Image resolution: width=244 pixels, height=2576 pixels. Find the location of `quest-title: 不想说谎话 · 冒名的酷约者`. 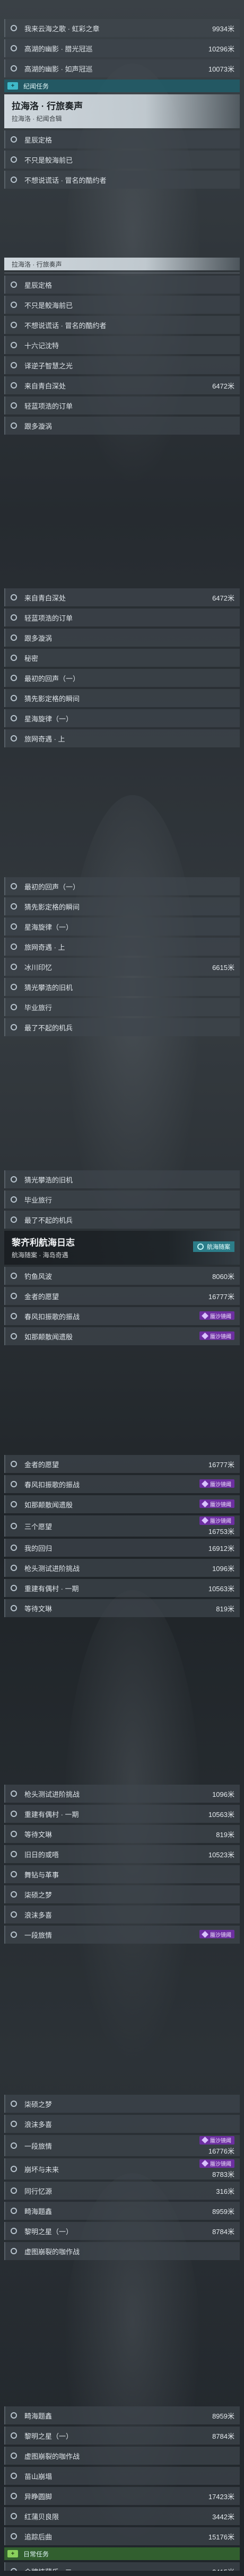

quest-title: 不想说谎话 · 冒名的酷约者 is located at coordinates (66, 325).